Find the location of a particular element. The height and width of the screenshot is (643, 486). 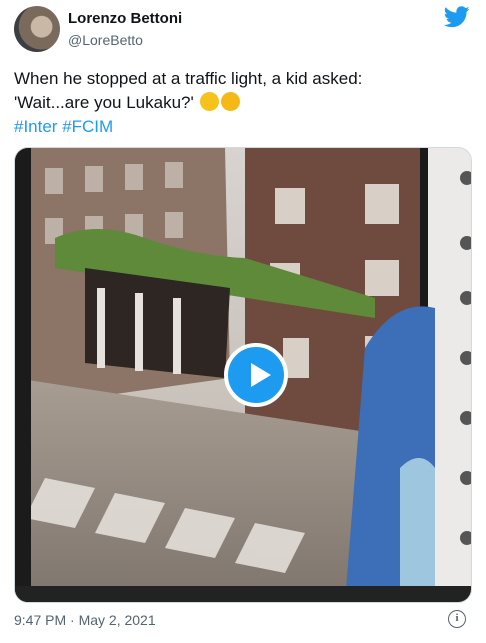

rofl-emoji is located at coordinates (231, 101).